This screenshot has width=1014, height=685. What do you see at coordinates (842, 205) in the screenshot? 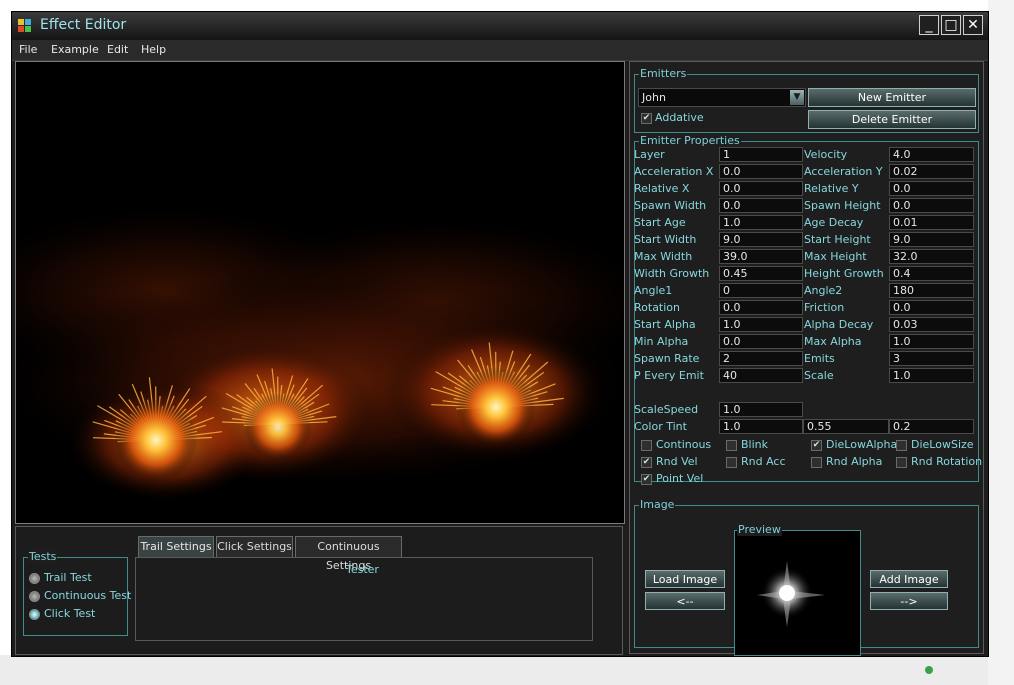
I see `property-label: Spawn Height` at bounding box center [842, 205].